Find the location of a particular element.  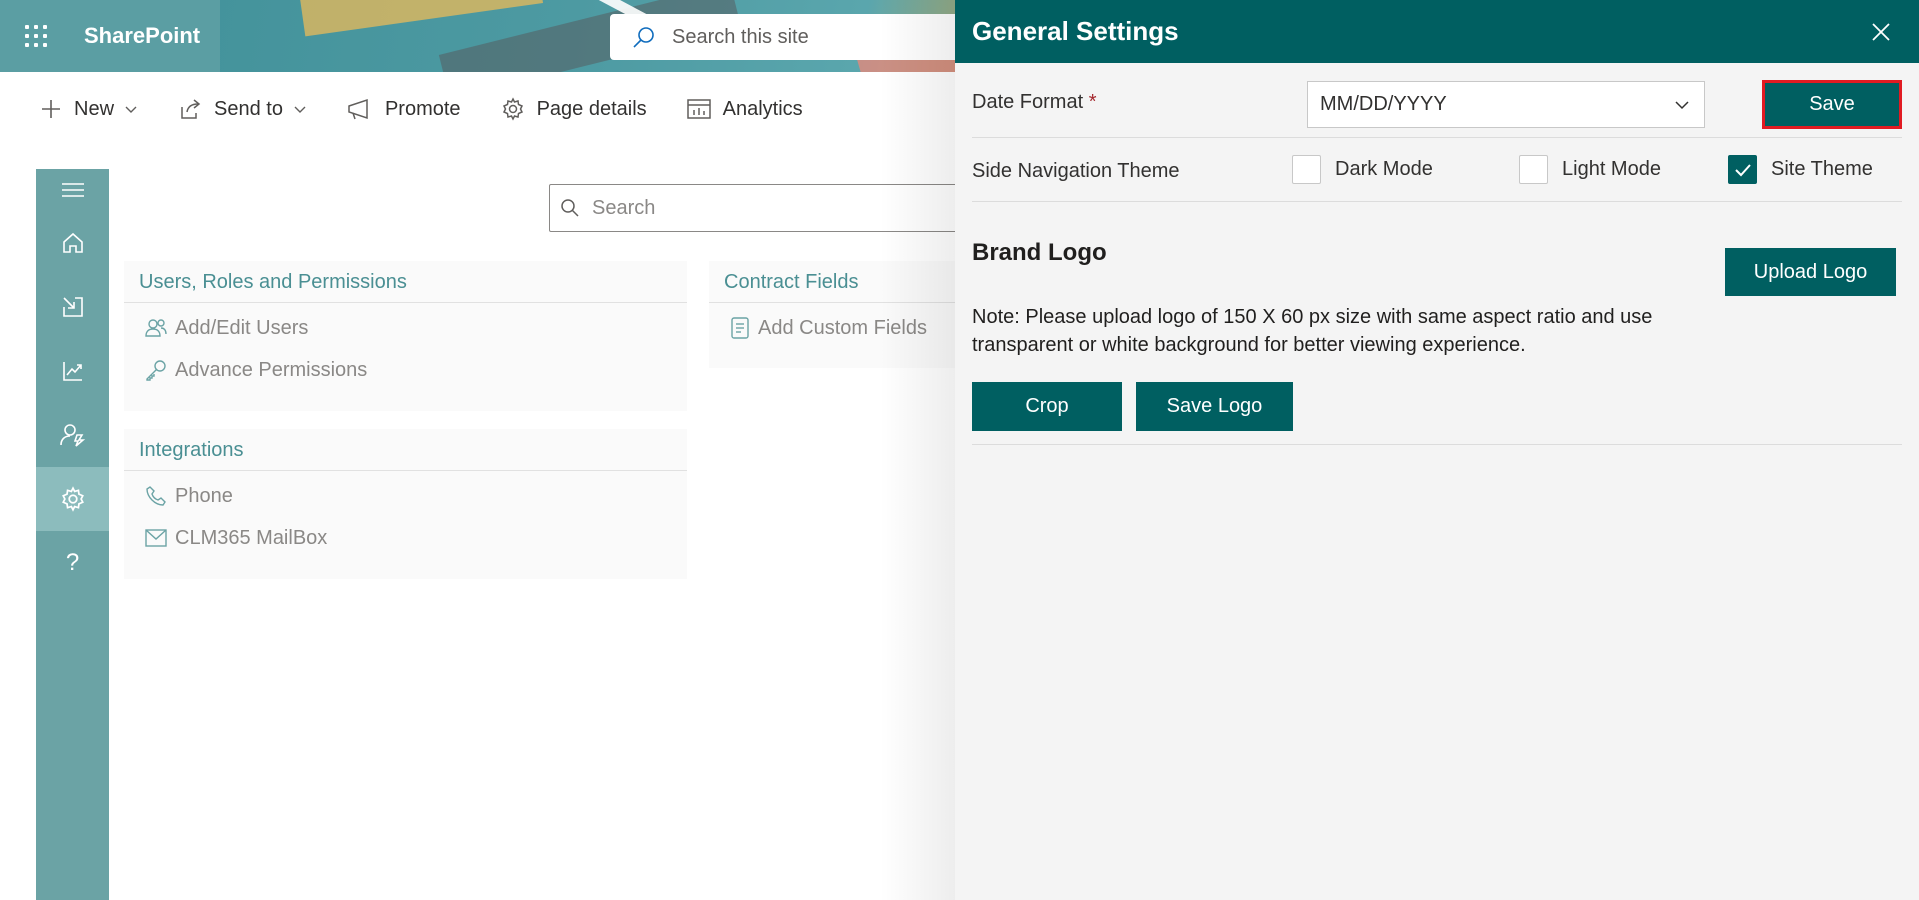

dark-mode-checkbox is located at coordinates (1306, 169).